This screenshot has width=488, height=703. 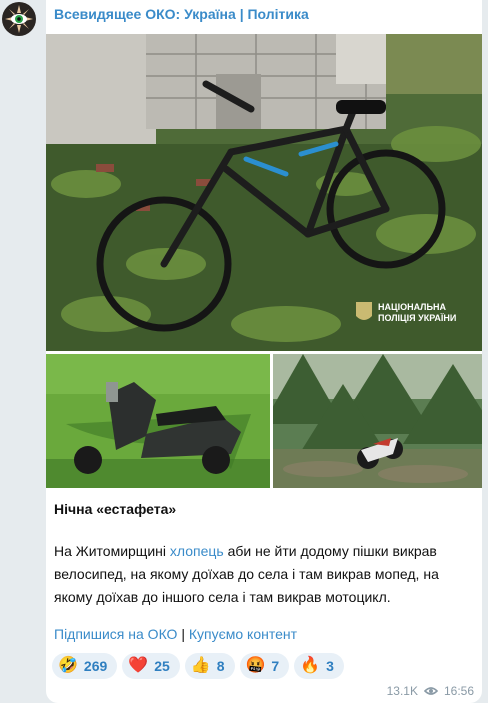 I want to click on views-count: 13.1K, so click(x=402, y=691).